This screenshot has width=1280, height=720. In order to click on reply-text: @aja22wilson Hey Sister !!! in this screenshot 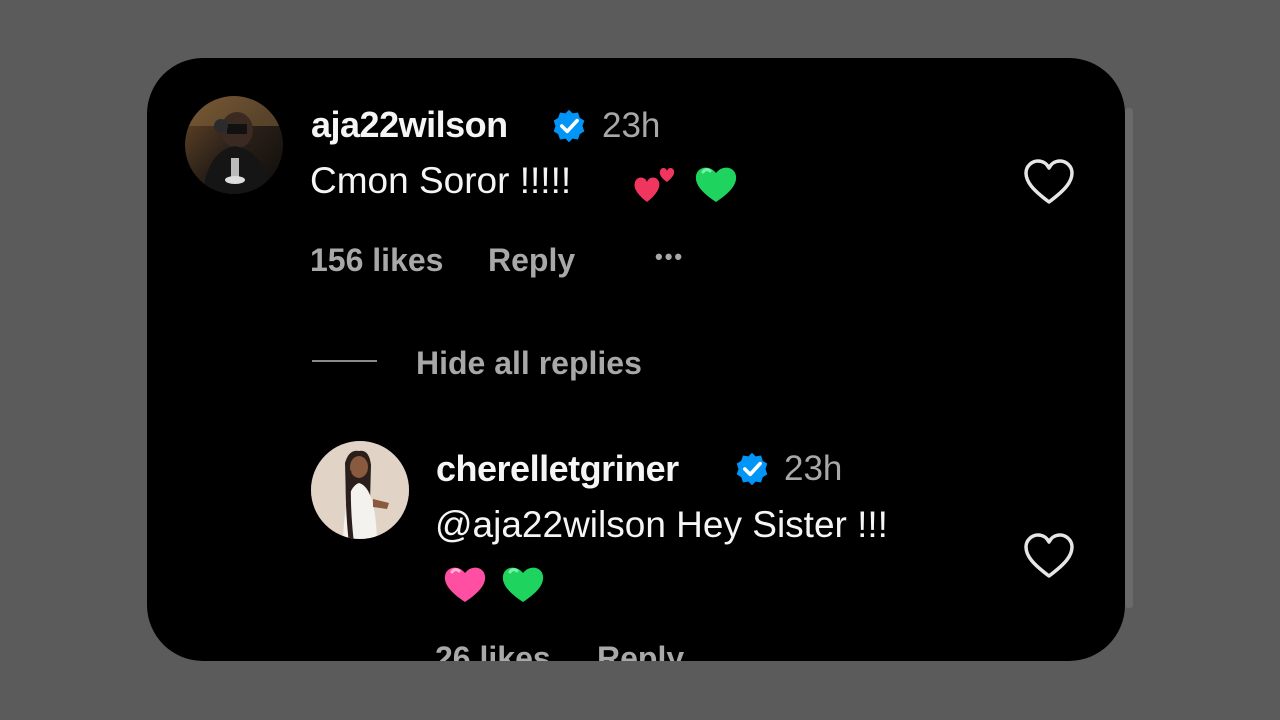, I will do `click(661, 524)`.